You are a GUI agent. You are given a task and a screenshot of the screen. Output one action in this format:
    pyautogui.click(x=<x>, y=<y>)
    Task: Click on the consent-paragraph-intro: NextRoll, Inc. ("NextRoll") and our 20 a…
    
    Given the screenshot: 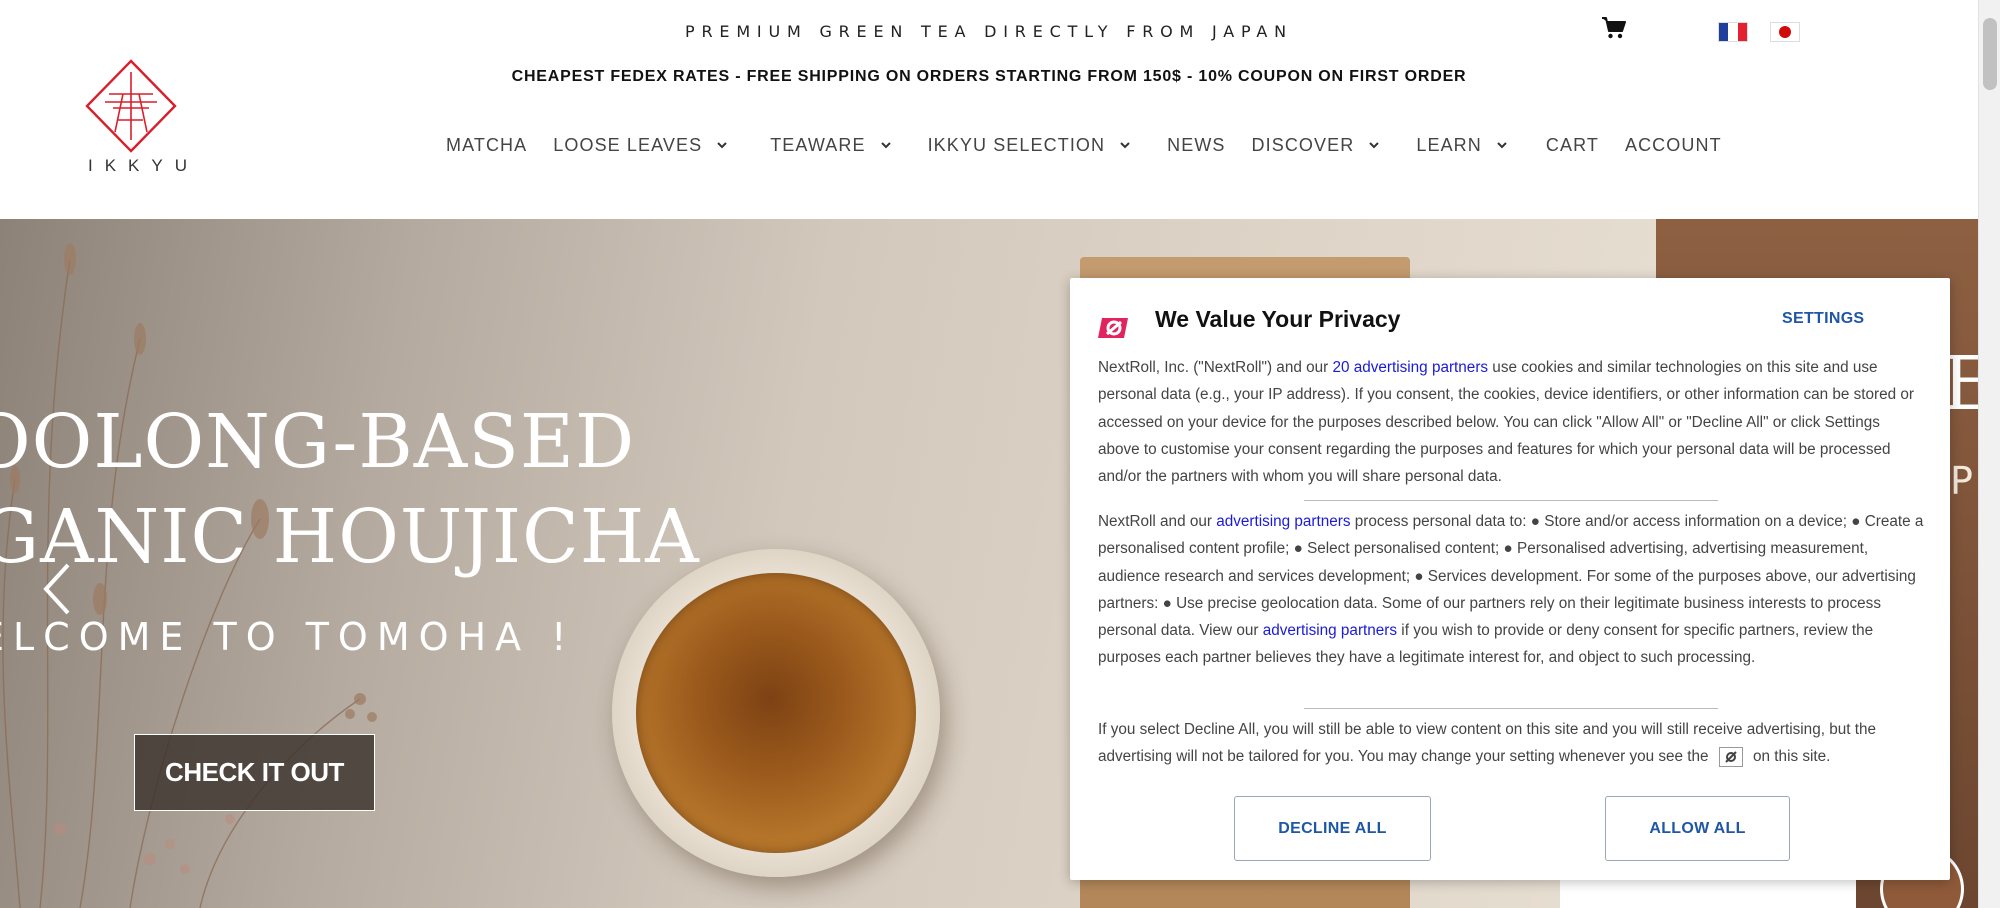 What is the action you would take?
    pyautogui.click(x=1506, y=422)
    